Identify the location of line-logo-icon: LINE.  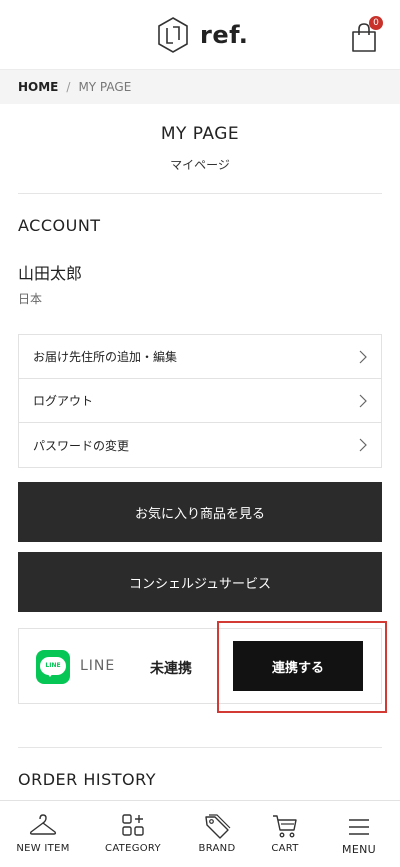
(53, 667).